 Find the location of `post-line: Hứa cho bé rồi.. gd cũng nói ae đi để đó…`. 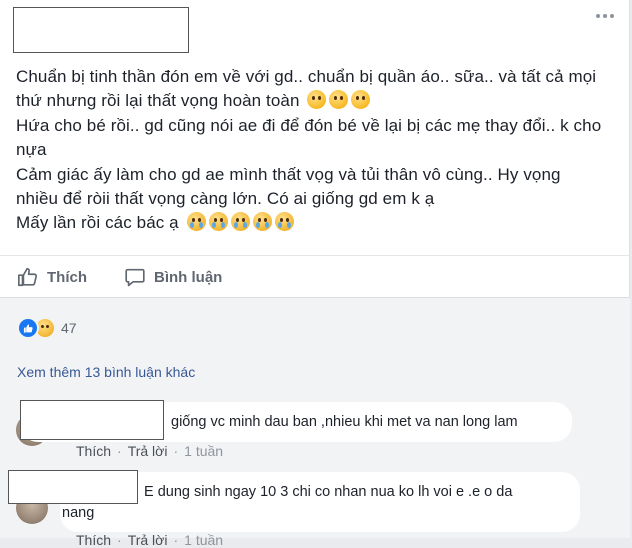

post-line: Hứa cho bé rồi.. gd cũng nói ae đi để đó… is located at coordinates (309, 125).